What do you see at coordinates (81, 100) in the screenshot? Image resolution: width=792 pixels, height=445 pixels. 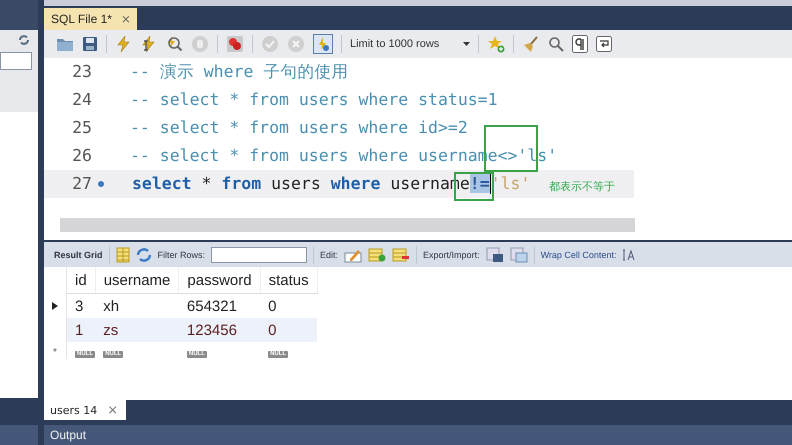 I see `line-number: 24` at bounding box center [81, 100].